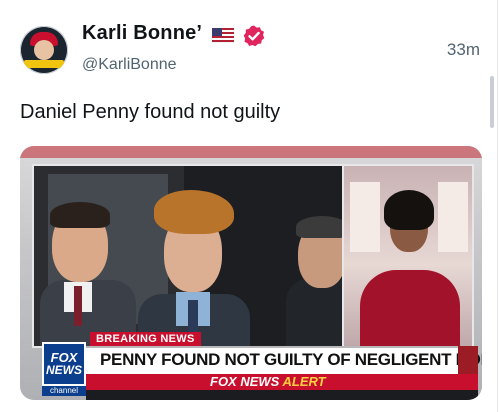 This screenshot has width=500, height=412. Describe the element at coordinates (408, 256) in the screenshot. I see `video-panel-anchor` at that location.